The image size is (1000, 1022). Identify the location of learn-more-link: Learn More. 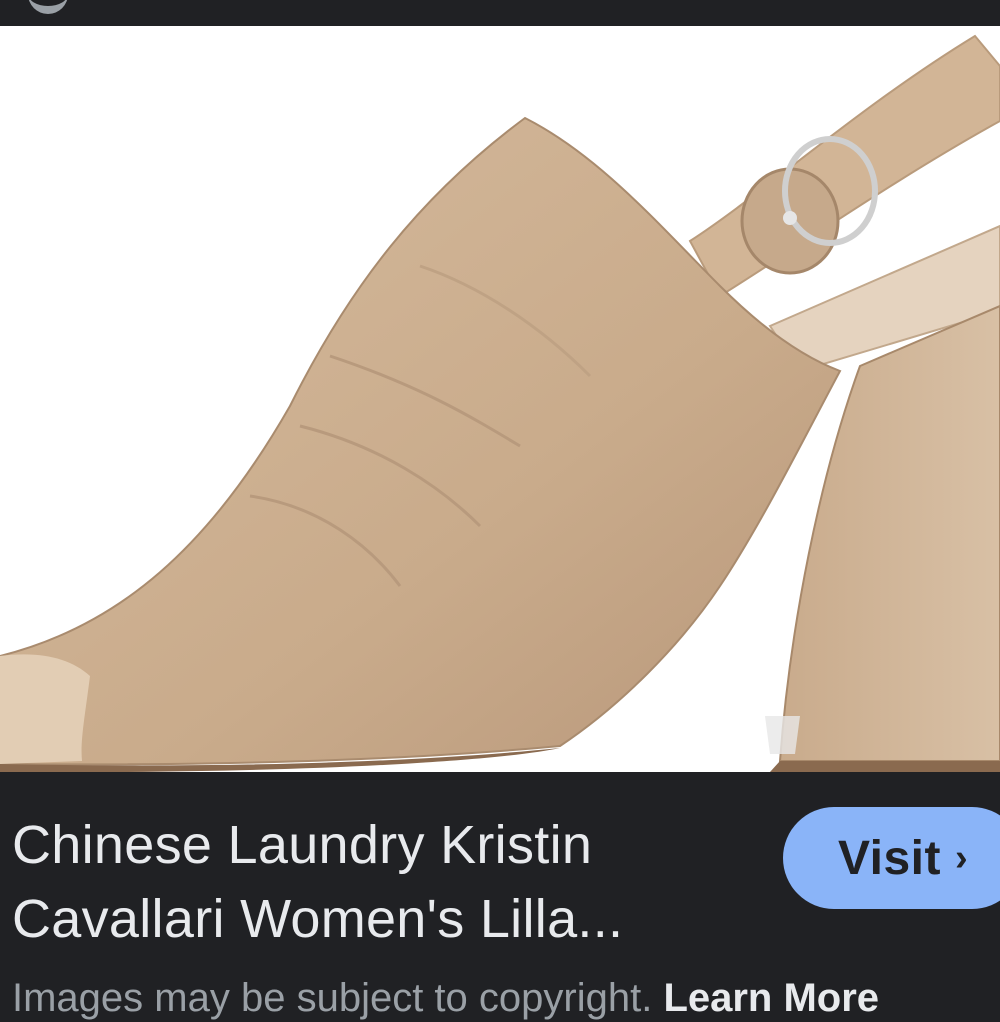
(771, 998).